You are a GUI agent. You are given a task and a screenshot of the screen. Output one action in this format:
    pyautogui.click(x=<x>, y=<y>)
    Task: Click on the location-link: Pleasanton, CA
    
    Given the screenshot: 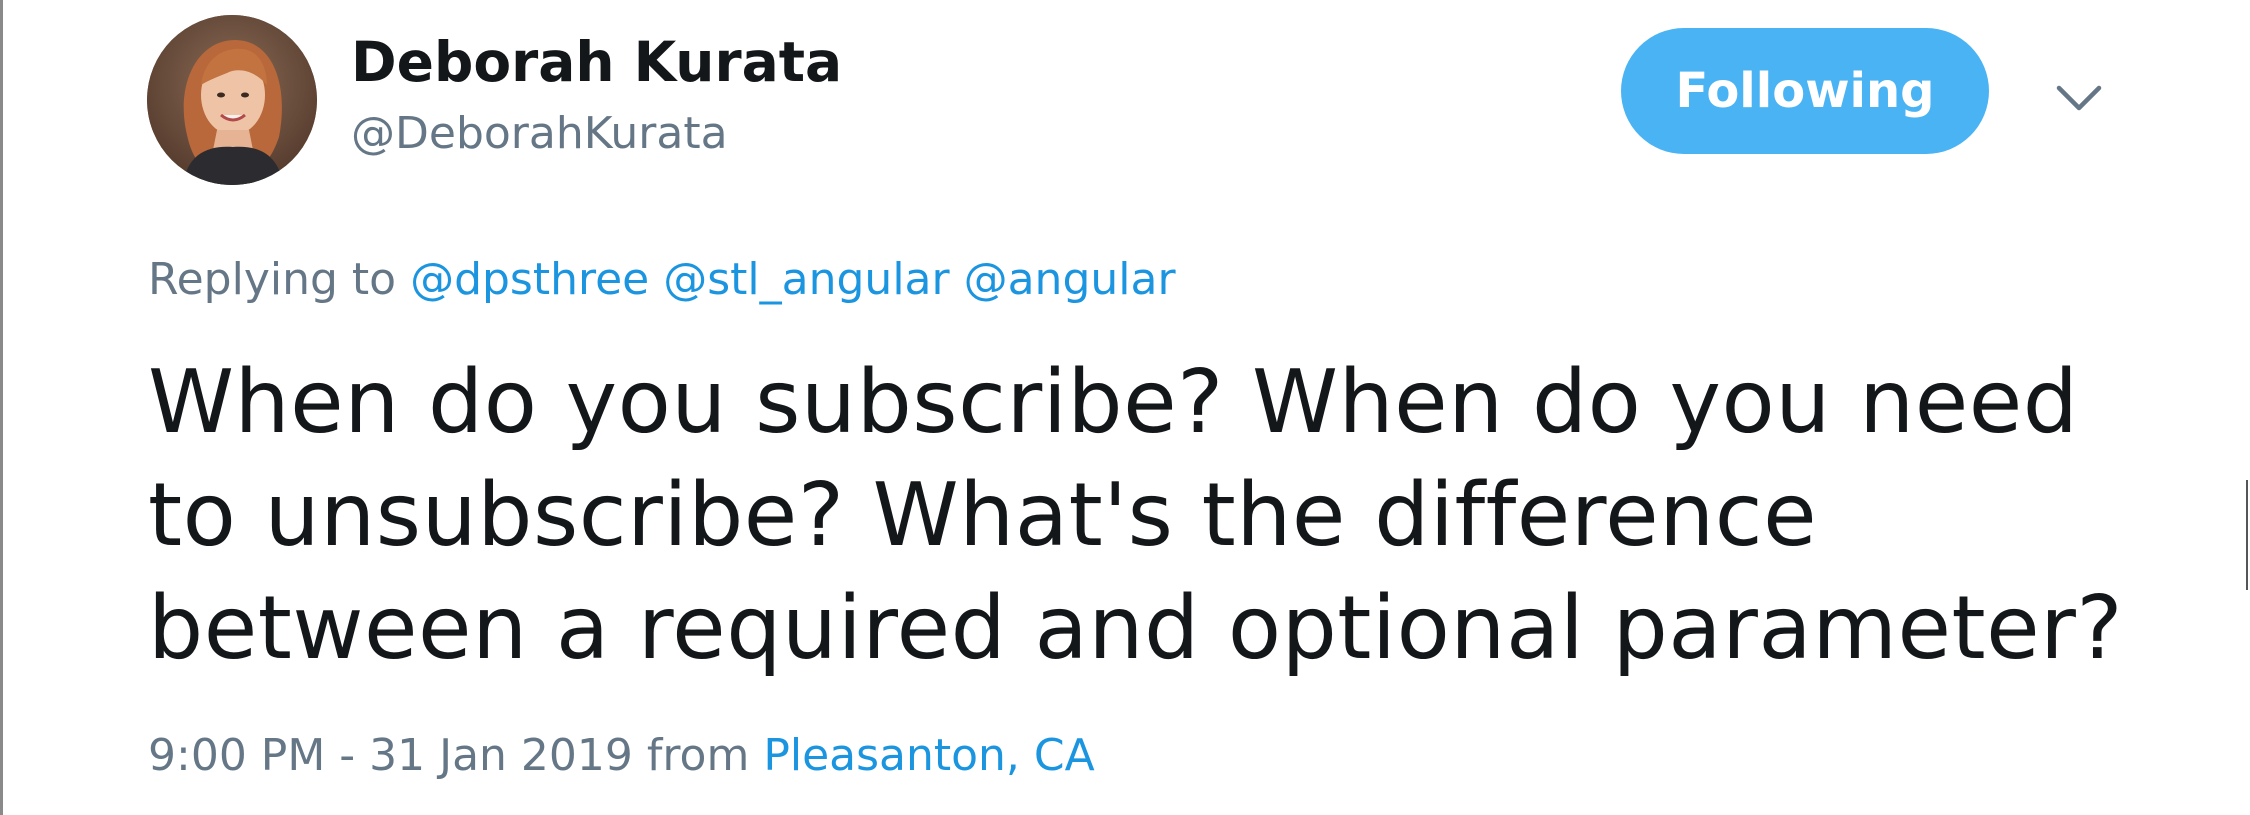 What is the action you would take?
    pyautogui.click(x=928, y=755)
    